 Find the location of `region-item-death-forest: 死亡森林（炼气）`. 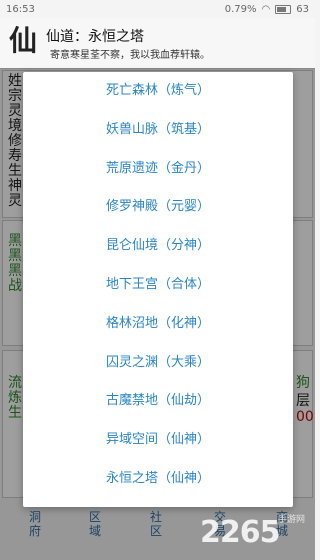

region-item-death-forest: 死亡森林（炼气） is located at coordinates (158, 91).